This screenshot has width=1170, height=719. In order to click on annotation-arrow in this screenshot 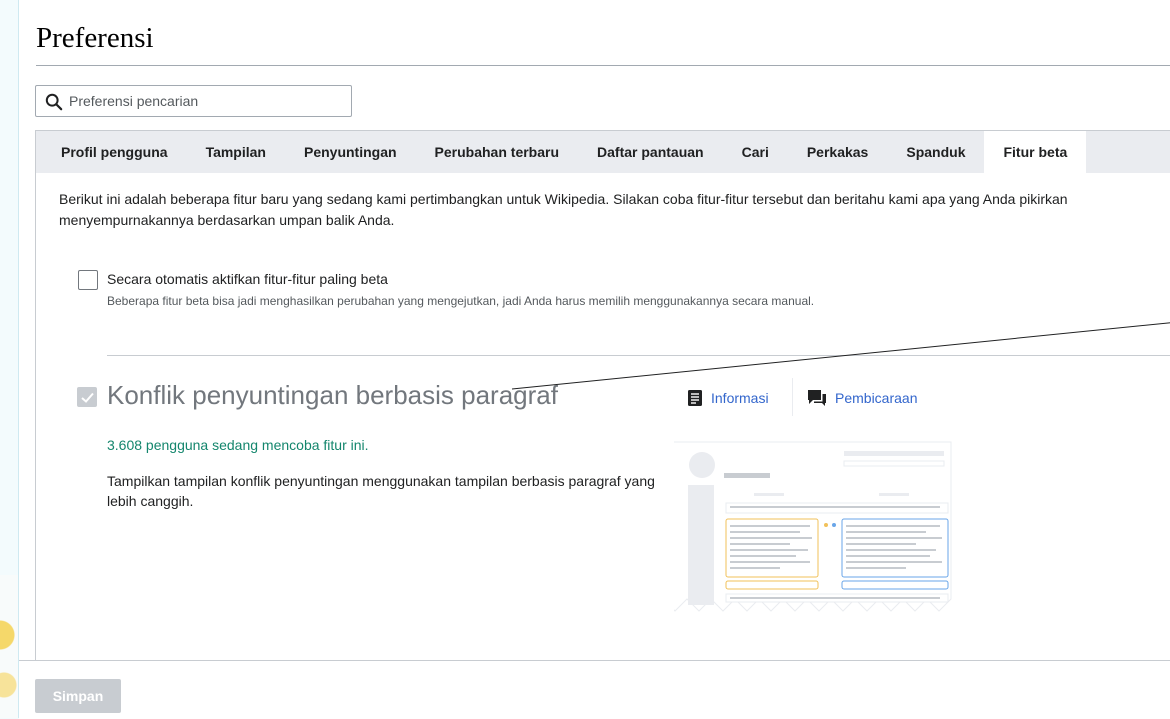, I will do `click(840, 356)`.